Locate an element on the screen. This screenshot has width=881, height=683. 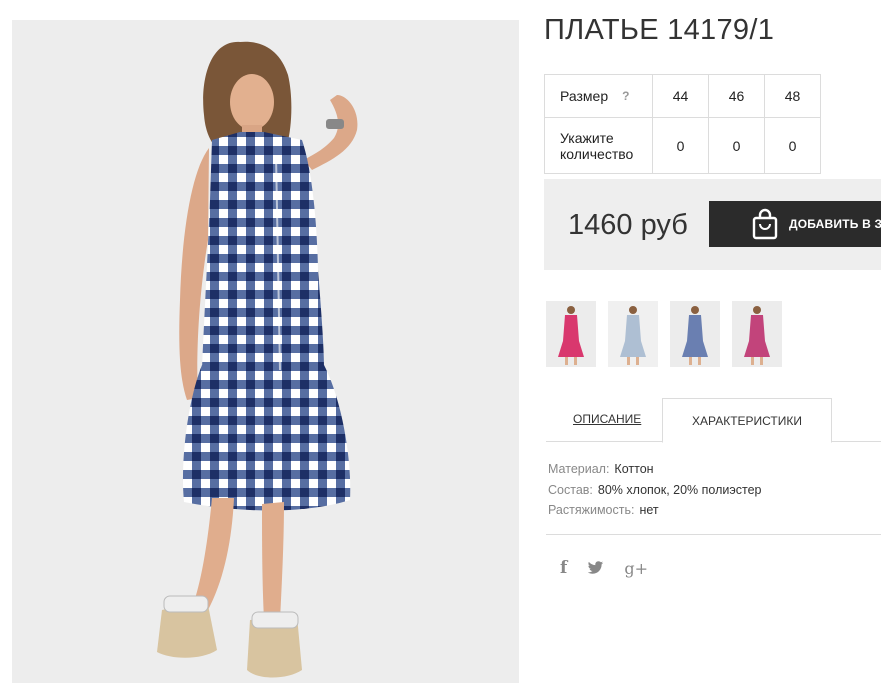
tab-description: ОПИСАНИЕ is located at coordinates (607, 419).